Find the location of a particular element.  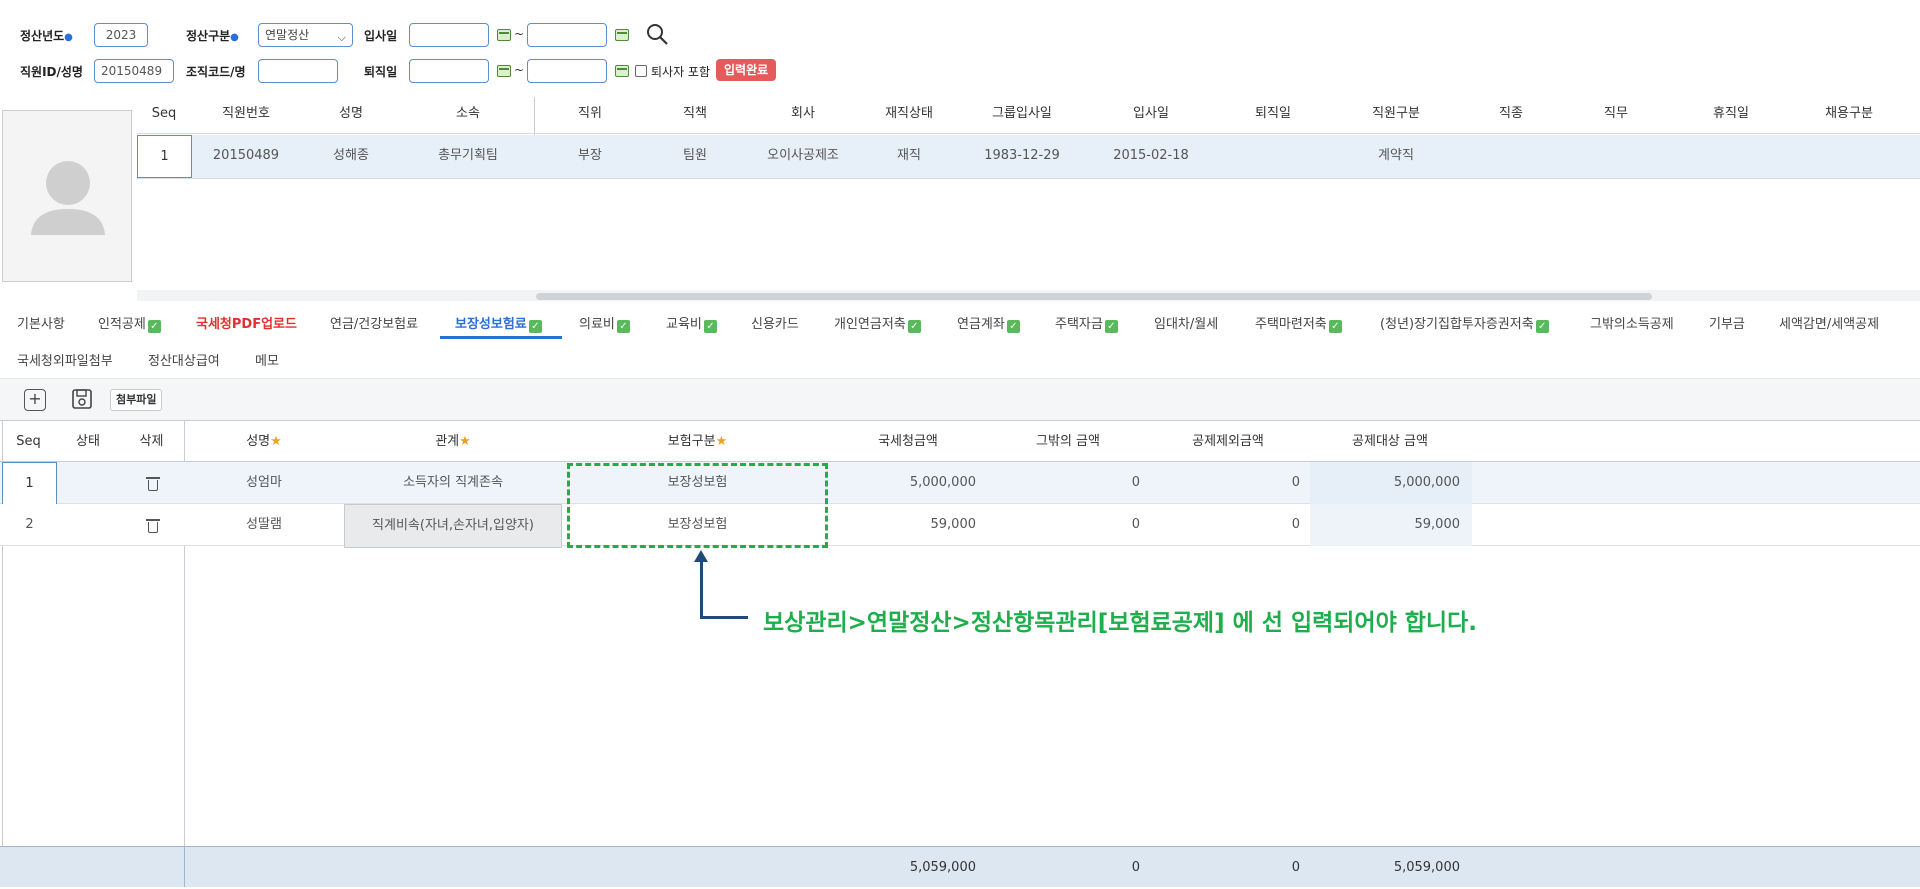

org-input is located at coordinates (298, 71).